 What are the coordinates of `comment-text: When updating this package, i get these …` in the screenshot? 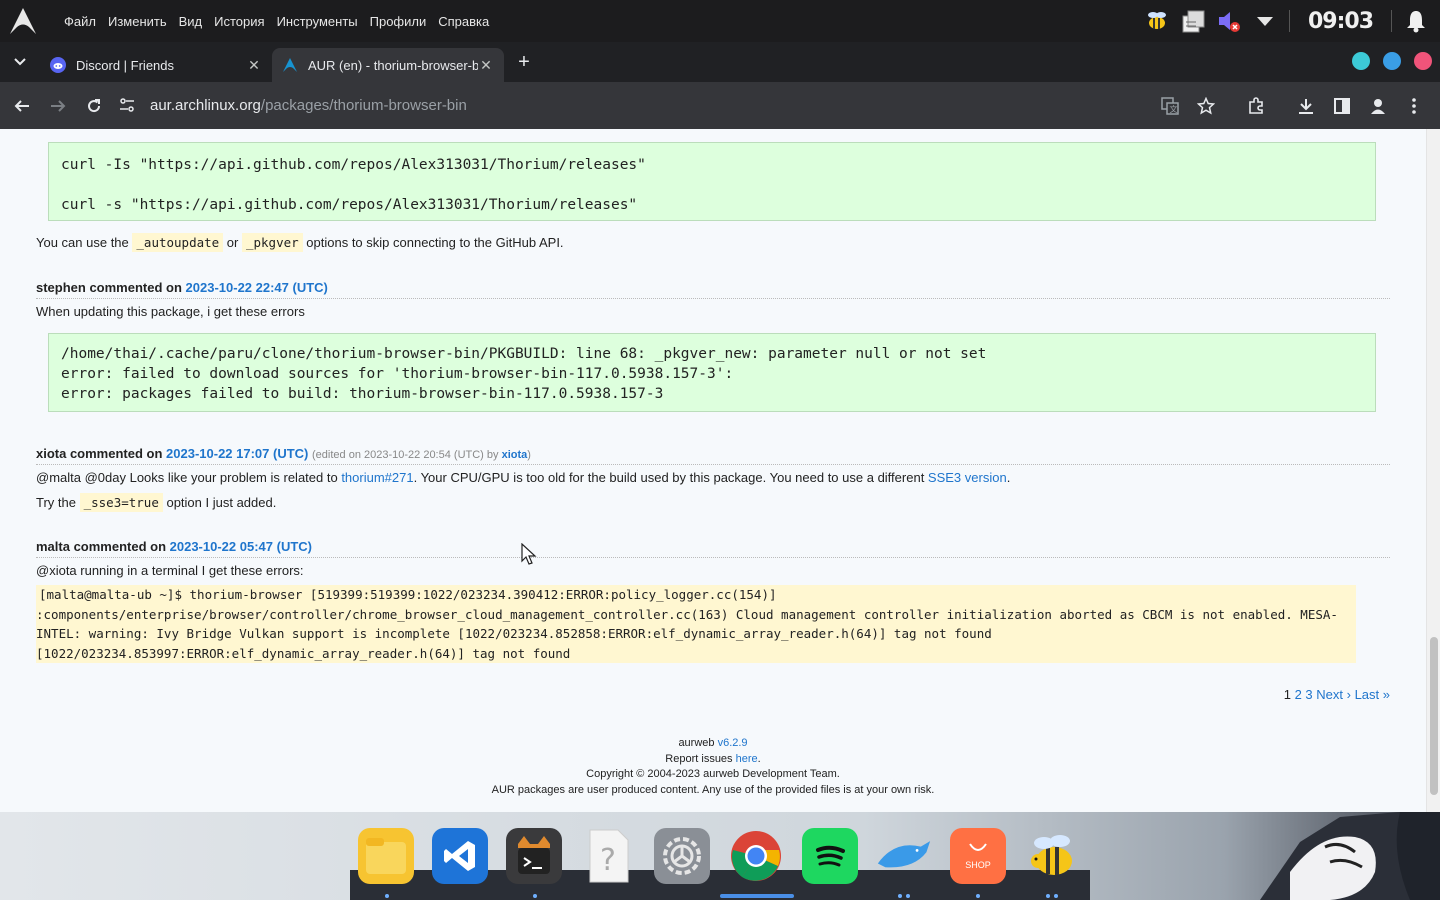 It's located at (170, 311).